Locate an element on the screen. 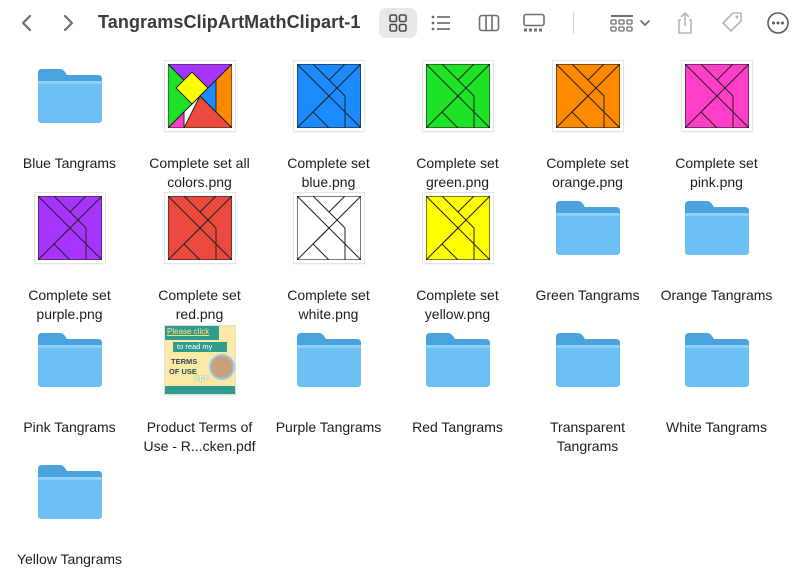 This screenshot has height=586, width=794. gallery-view-icon is located at coordinates (534, 22).